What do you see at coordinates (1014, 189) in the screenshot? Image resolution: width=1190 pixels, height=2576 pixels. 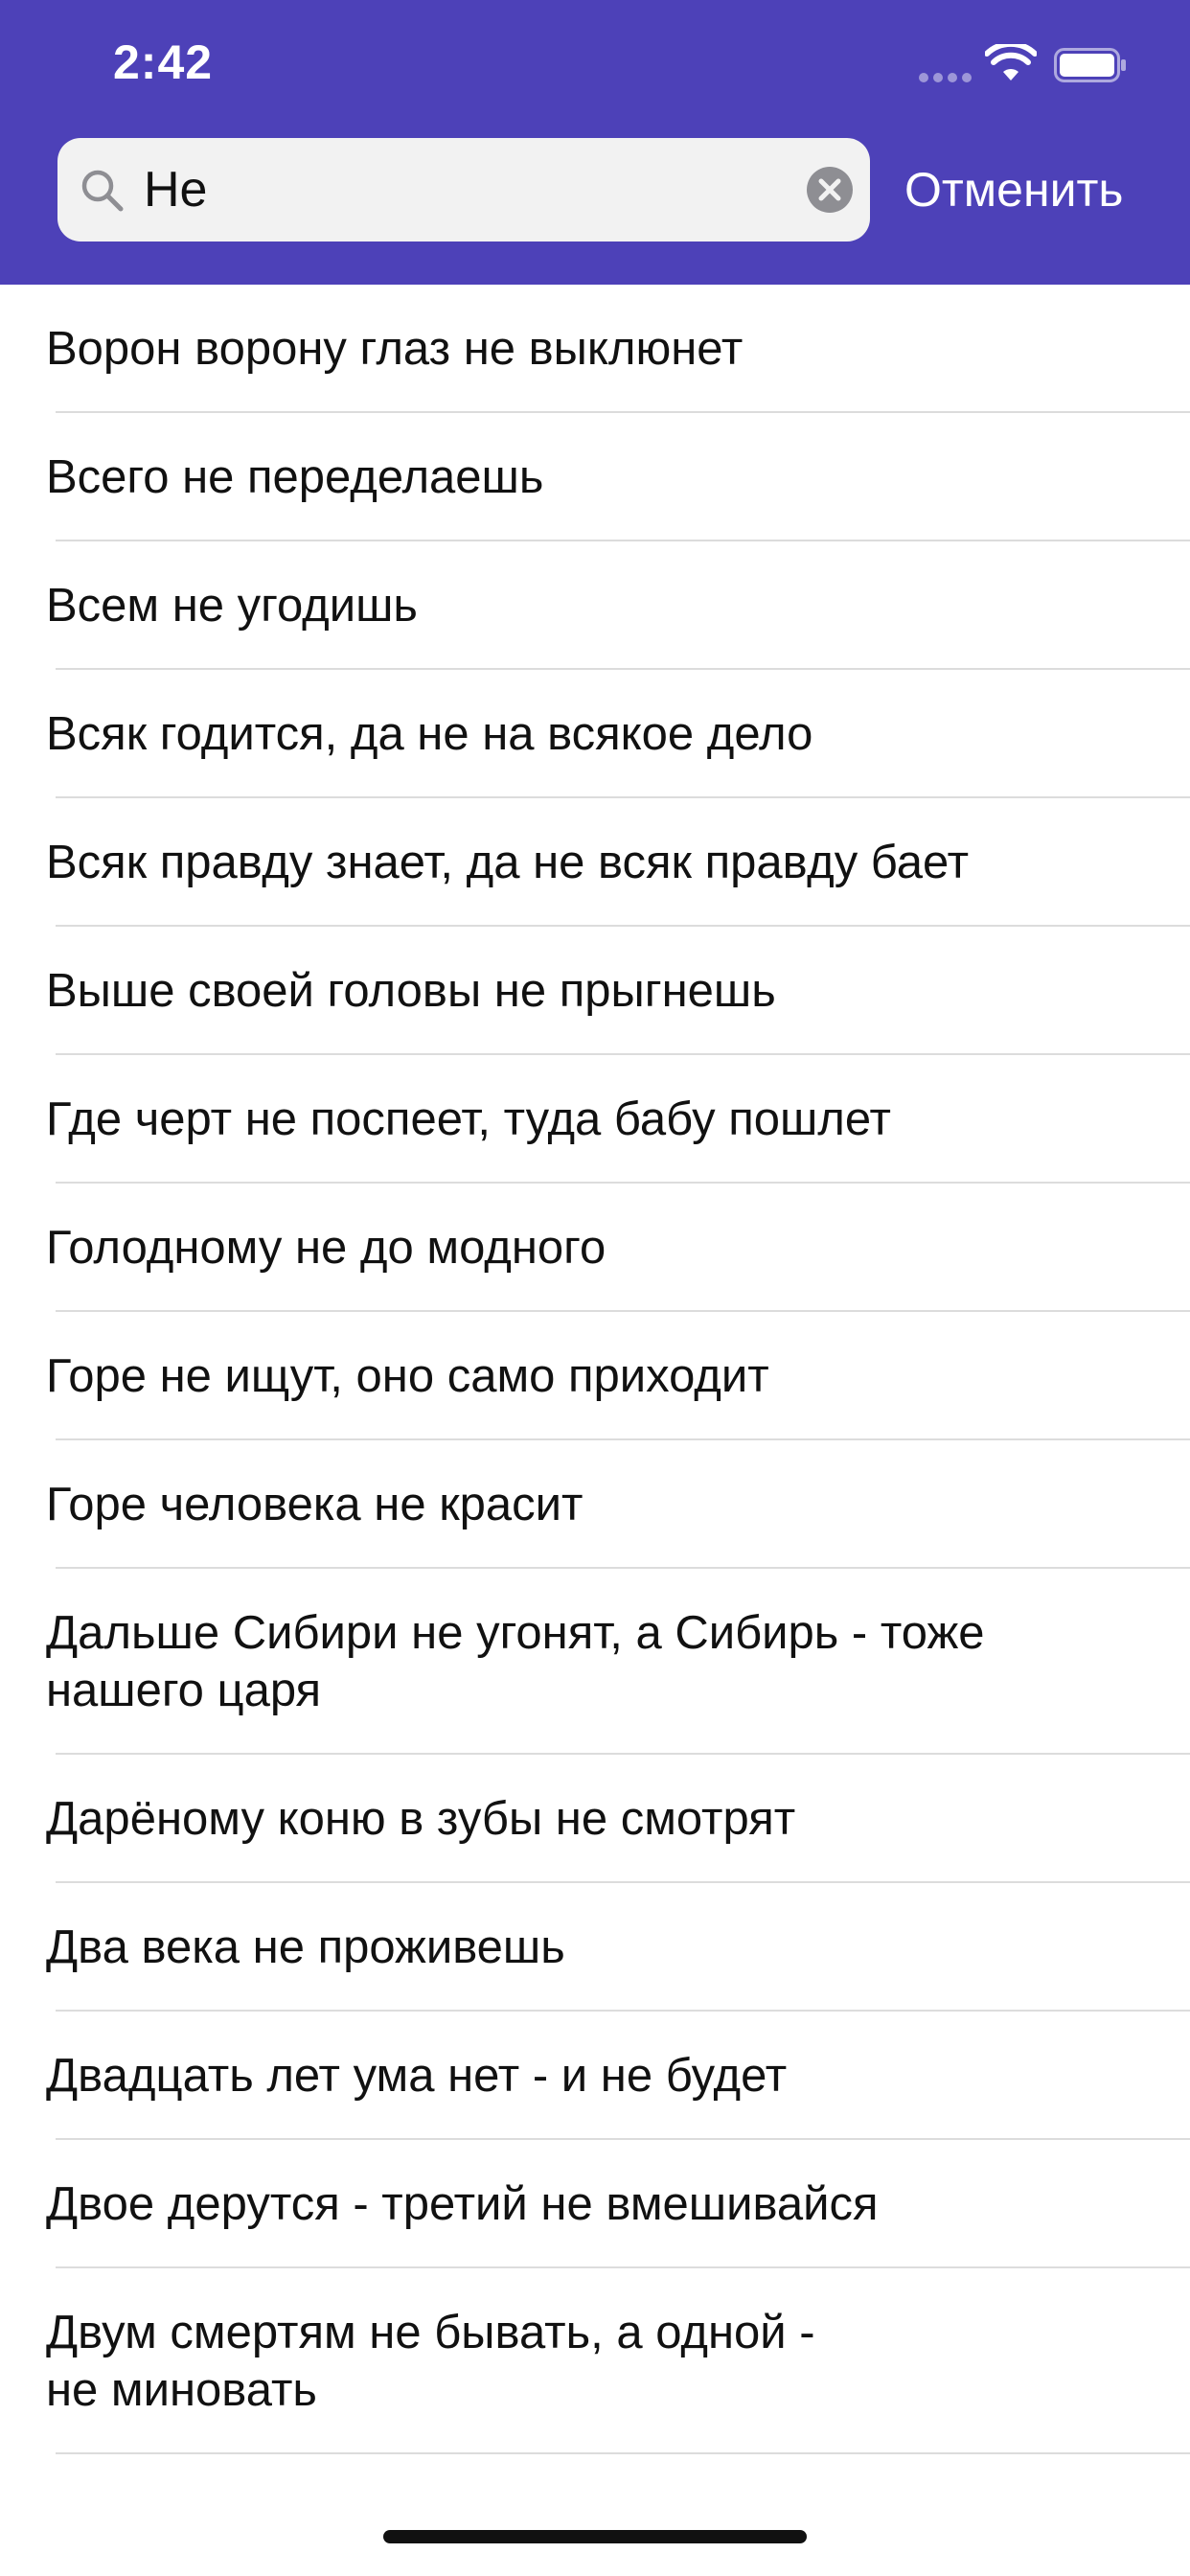 I see `cancel-button: Отменить` at bounding box center [1014, 189].